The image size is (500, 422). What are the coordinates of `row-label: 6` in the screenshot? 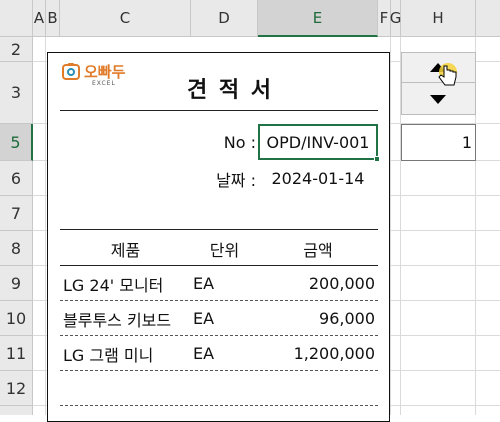 It's located at (16, 178).